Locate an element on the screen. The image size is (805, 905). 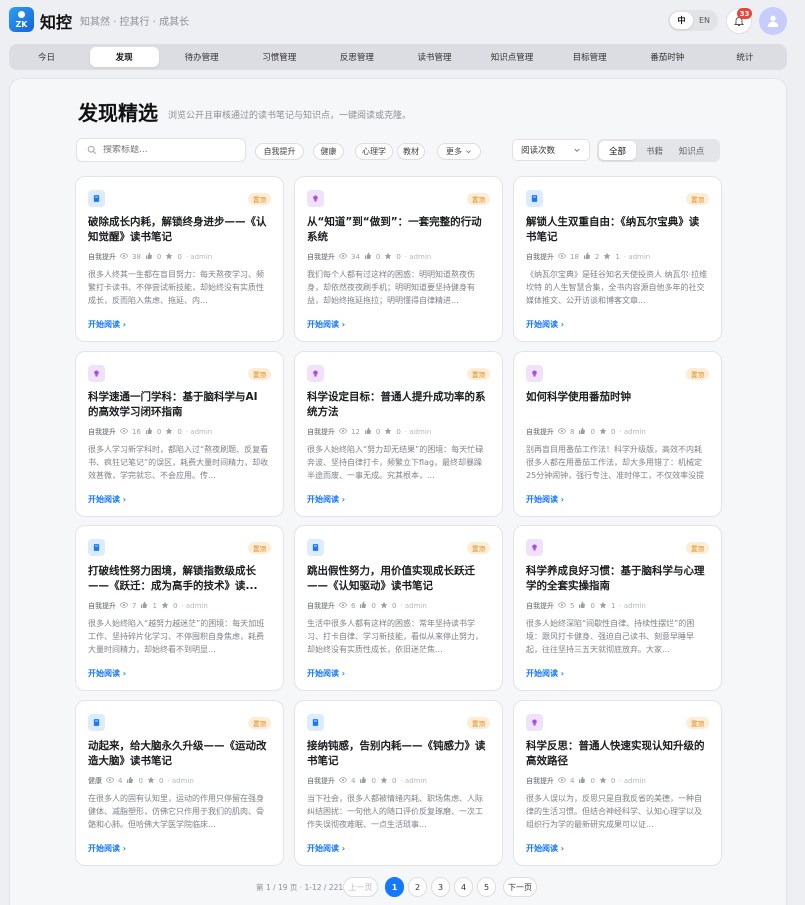
nav-tab-3: 习惯管理 is located at coordinates (279, 57).